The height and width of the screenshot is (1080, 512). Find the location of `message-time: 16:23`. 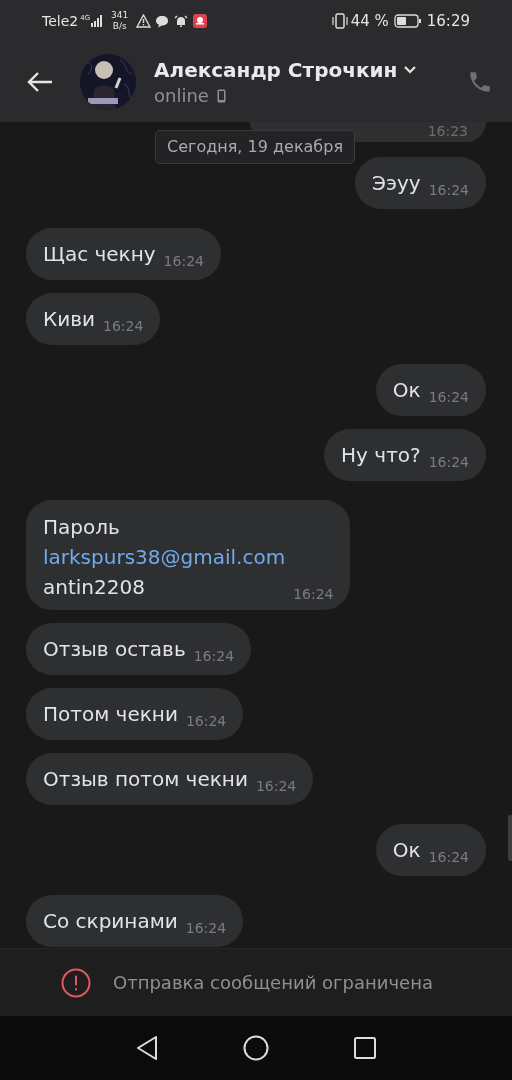

message-time: 16:23 is located at coordinates (447, 131).